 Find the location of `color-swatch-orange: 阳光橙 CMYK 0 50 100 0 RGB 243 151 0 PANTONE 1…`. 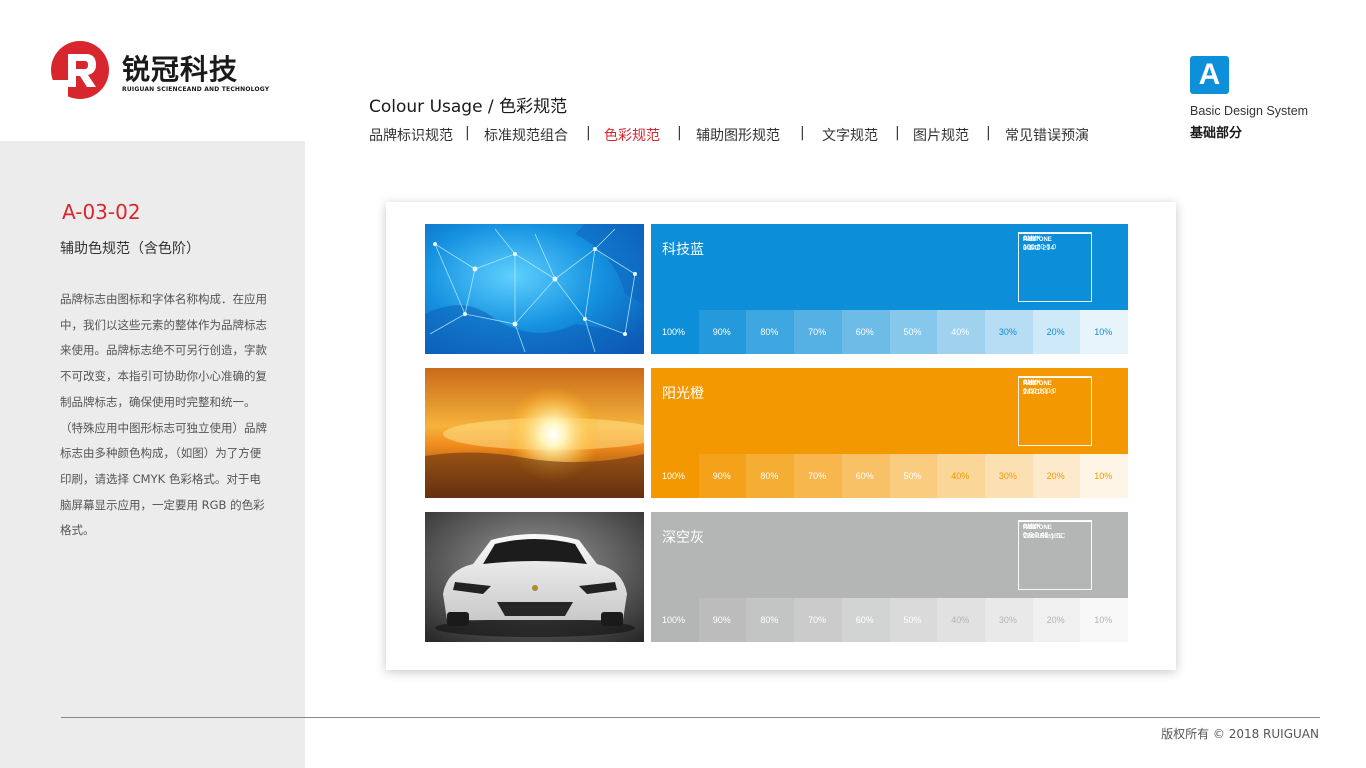

color-swatch-orange: 阳光橙 CMYK 0 50 100 0 RGB 243 151 0 PANTONE 1… is located at coordinates (890, 433).